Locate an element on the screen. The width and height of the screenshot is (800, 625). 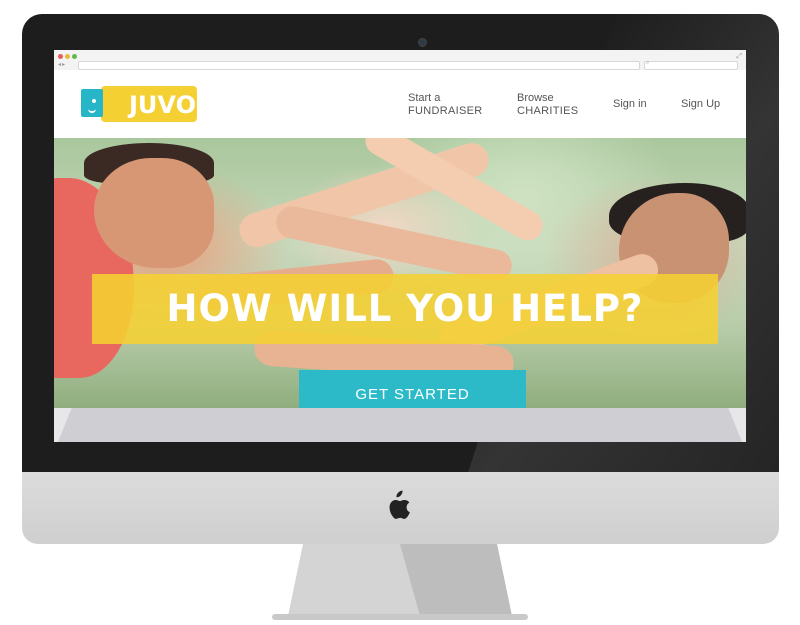
browser-toolbar: ◂▸ ⌕ ⤢ is located at coordinates (400, 60).